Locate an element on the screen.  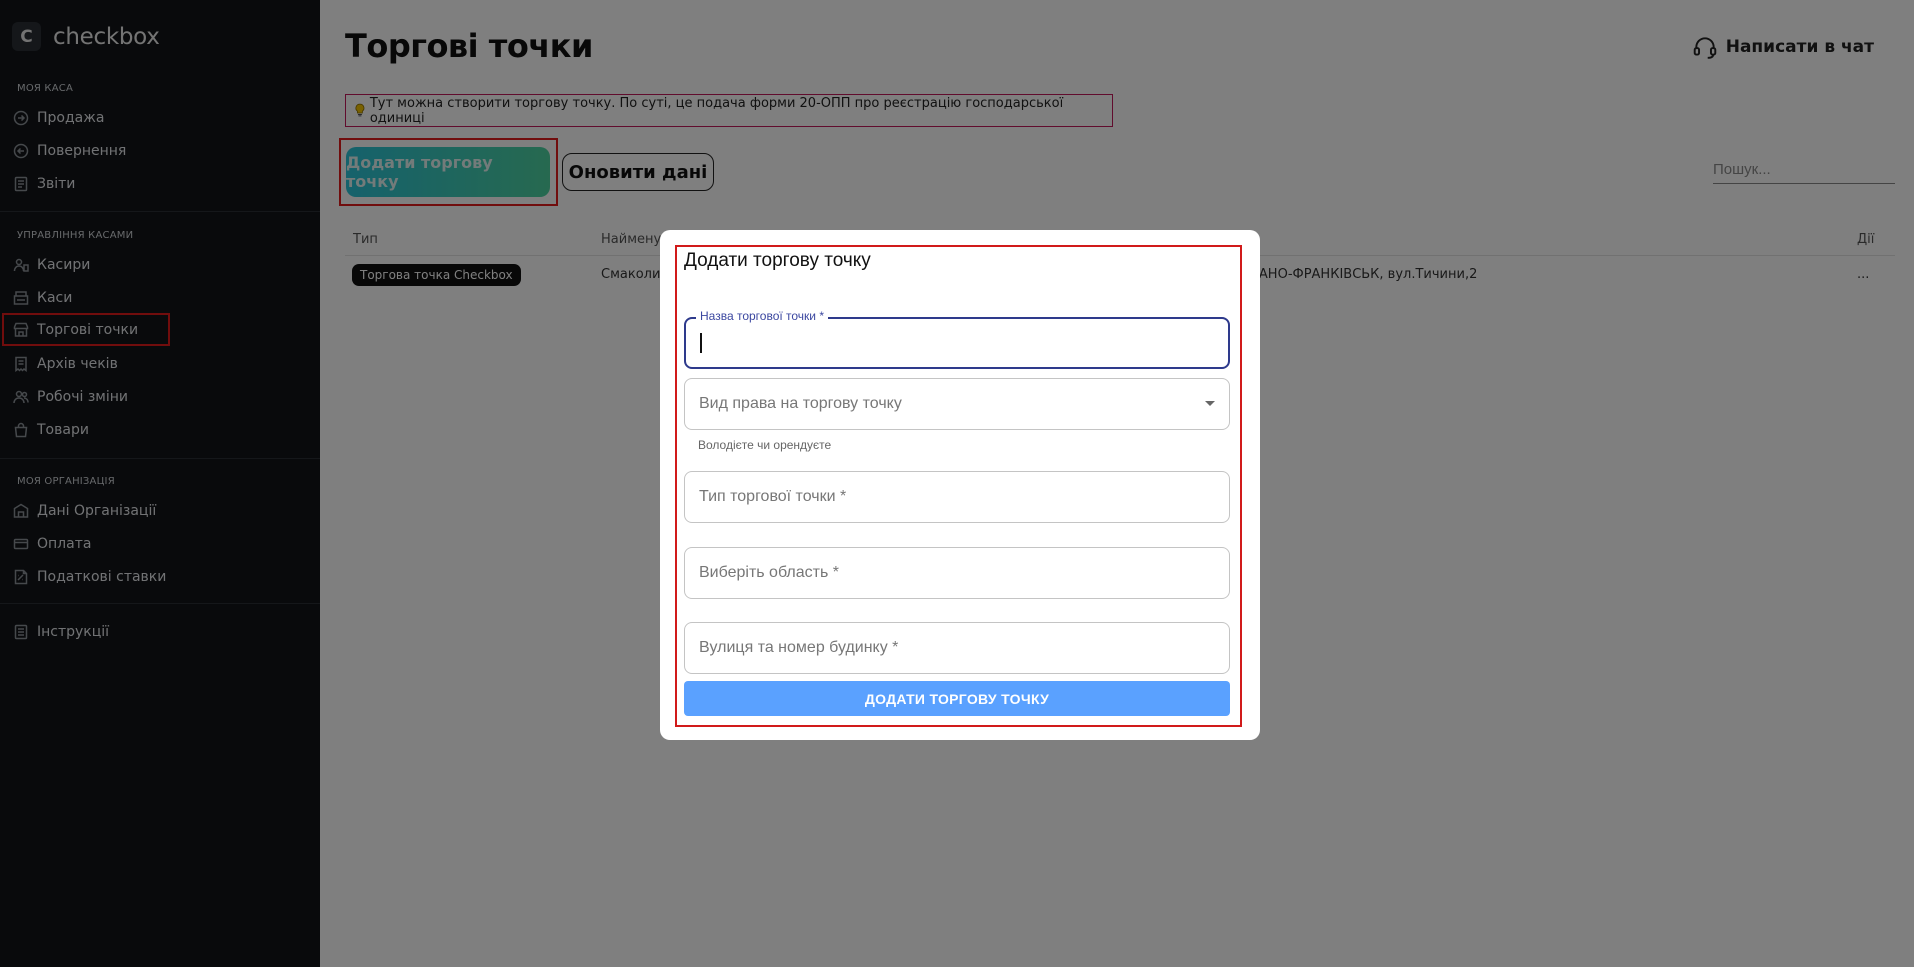
ownership-helper-text: Володієте чи орендуєте is located at coordinates (765, 445).